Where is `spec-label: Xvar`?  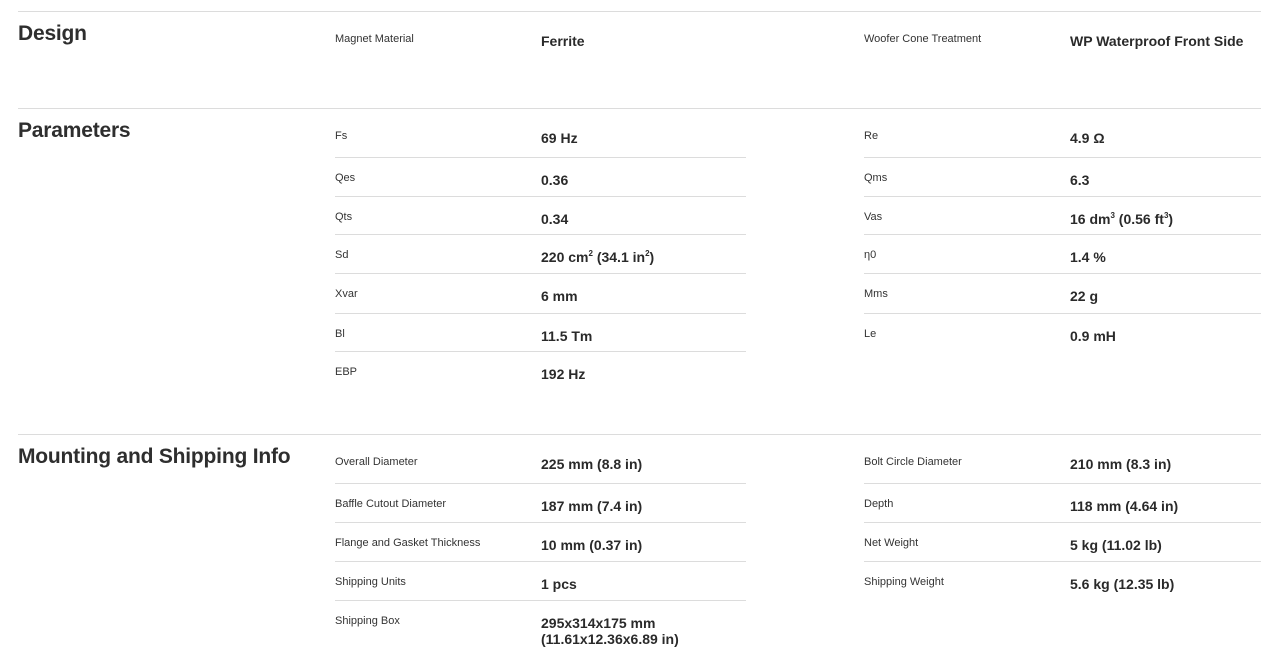 spec-label: Xvar is located at coordinates (346, 294).